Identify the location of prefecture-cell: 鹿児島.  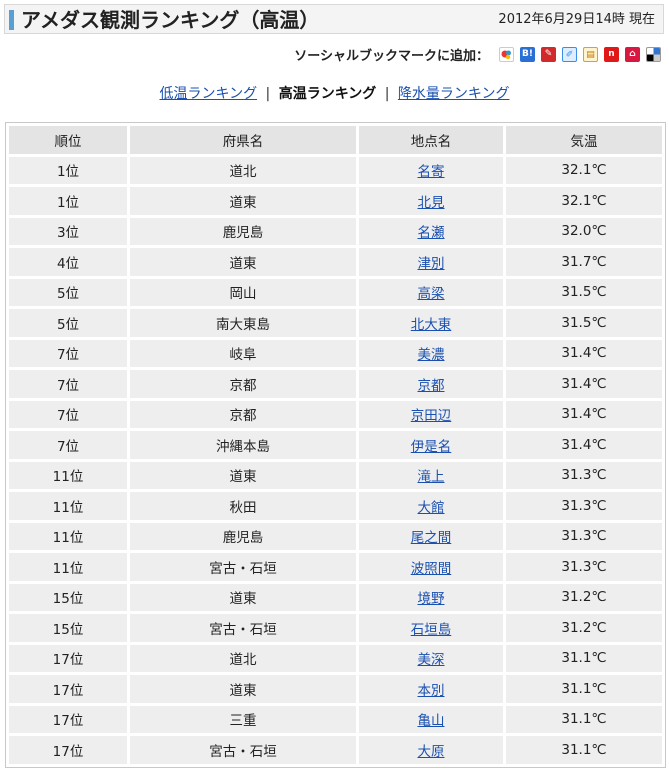
(243, 231).